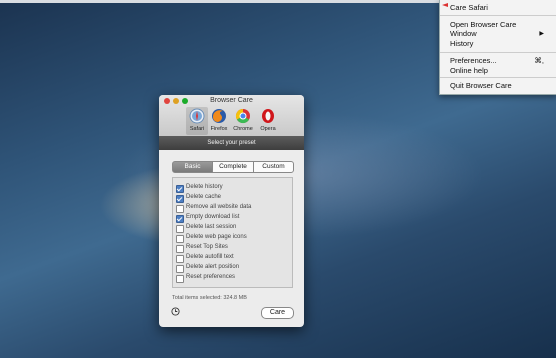 The height and width of the screenshot is (358, 556). What do you see at coordinates (211, 277) in the screenshot?
I see `option-label: Reset preferences` at bounding box center [211, 277].